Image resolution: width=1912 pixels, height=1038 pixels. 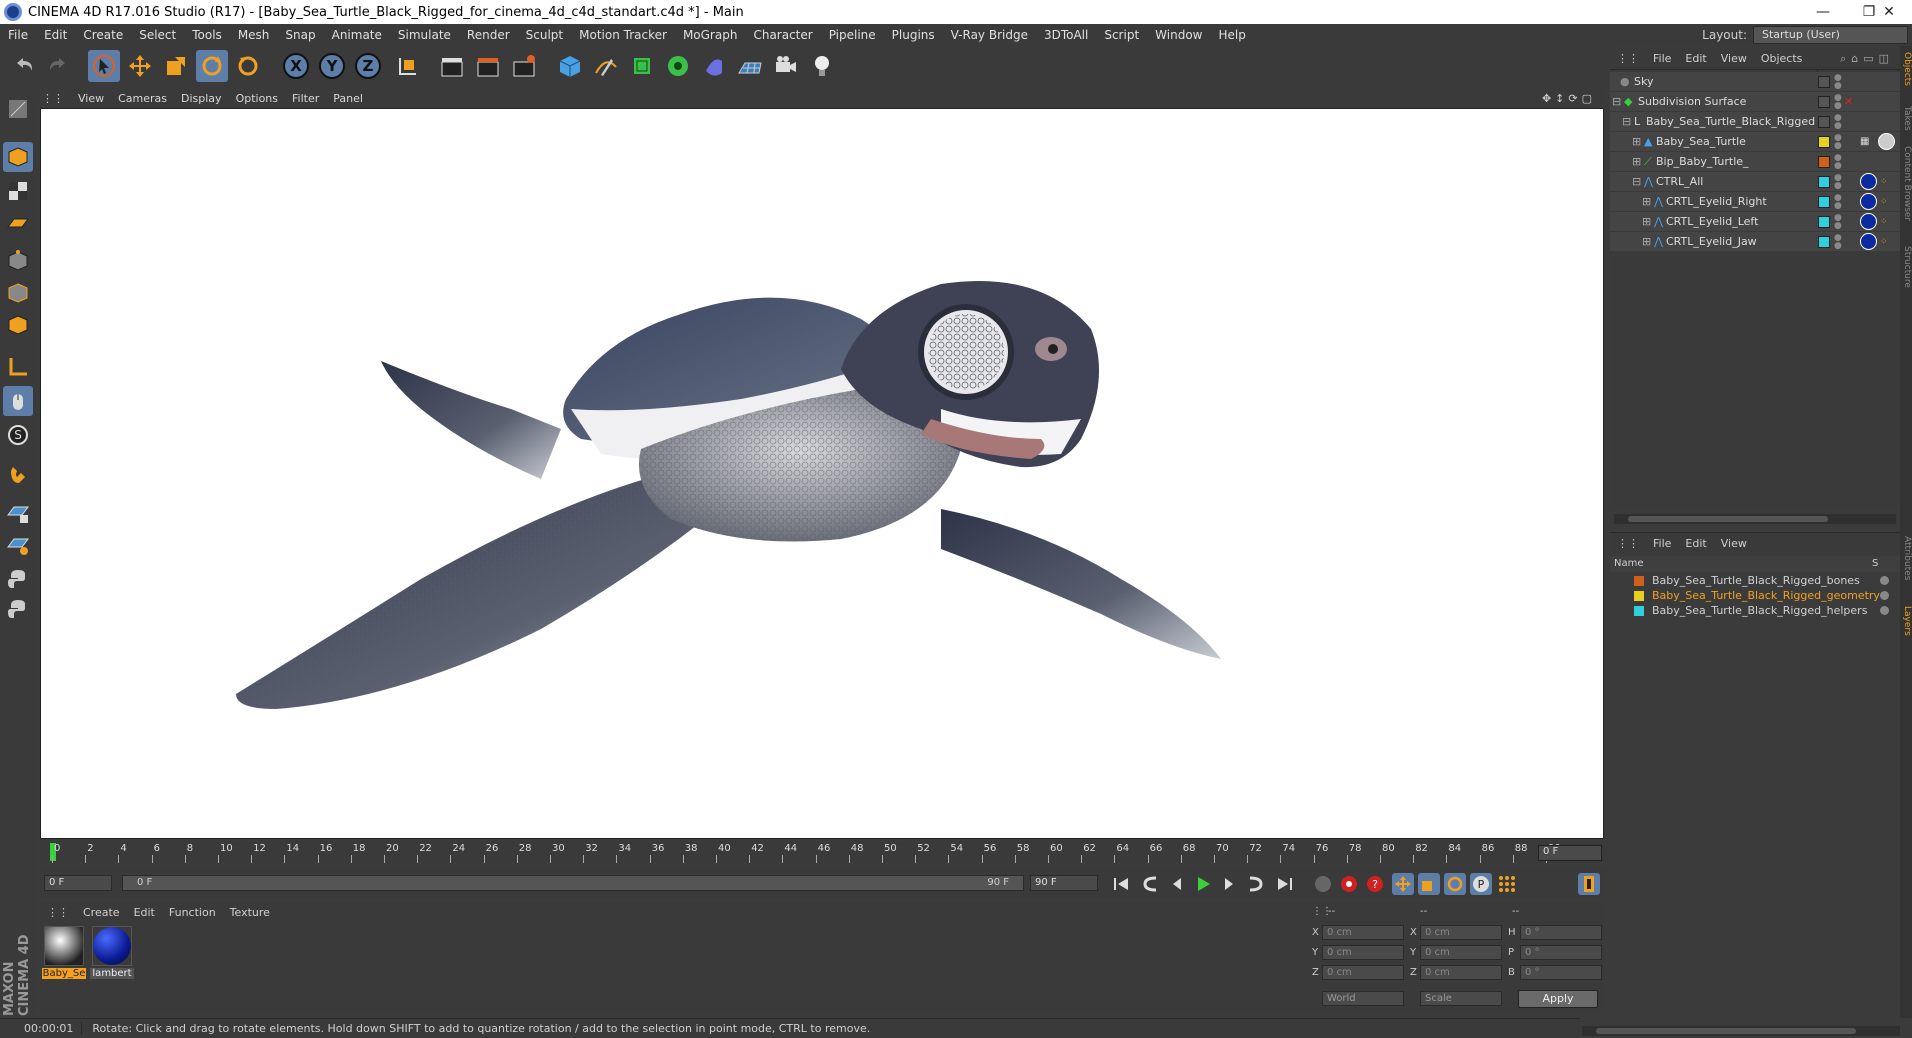 What do you see at coordinates (1461, 998) in the screenshot?
I see `size-mode-dropdown: Scale` at bounding box center [1461, 998].